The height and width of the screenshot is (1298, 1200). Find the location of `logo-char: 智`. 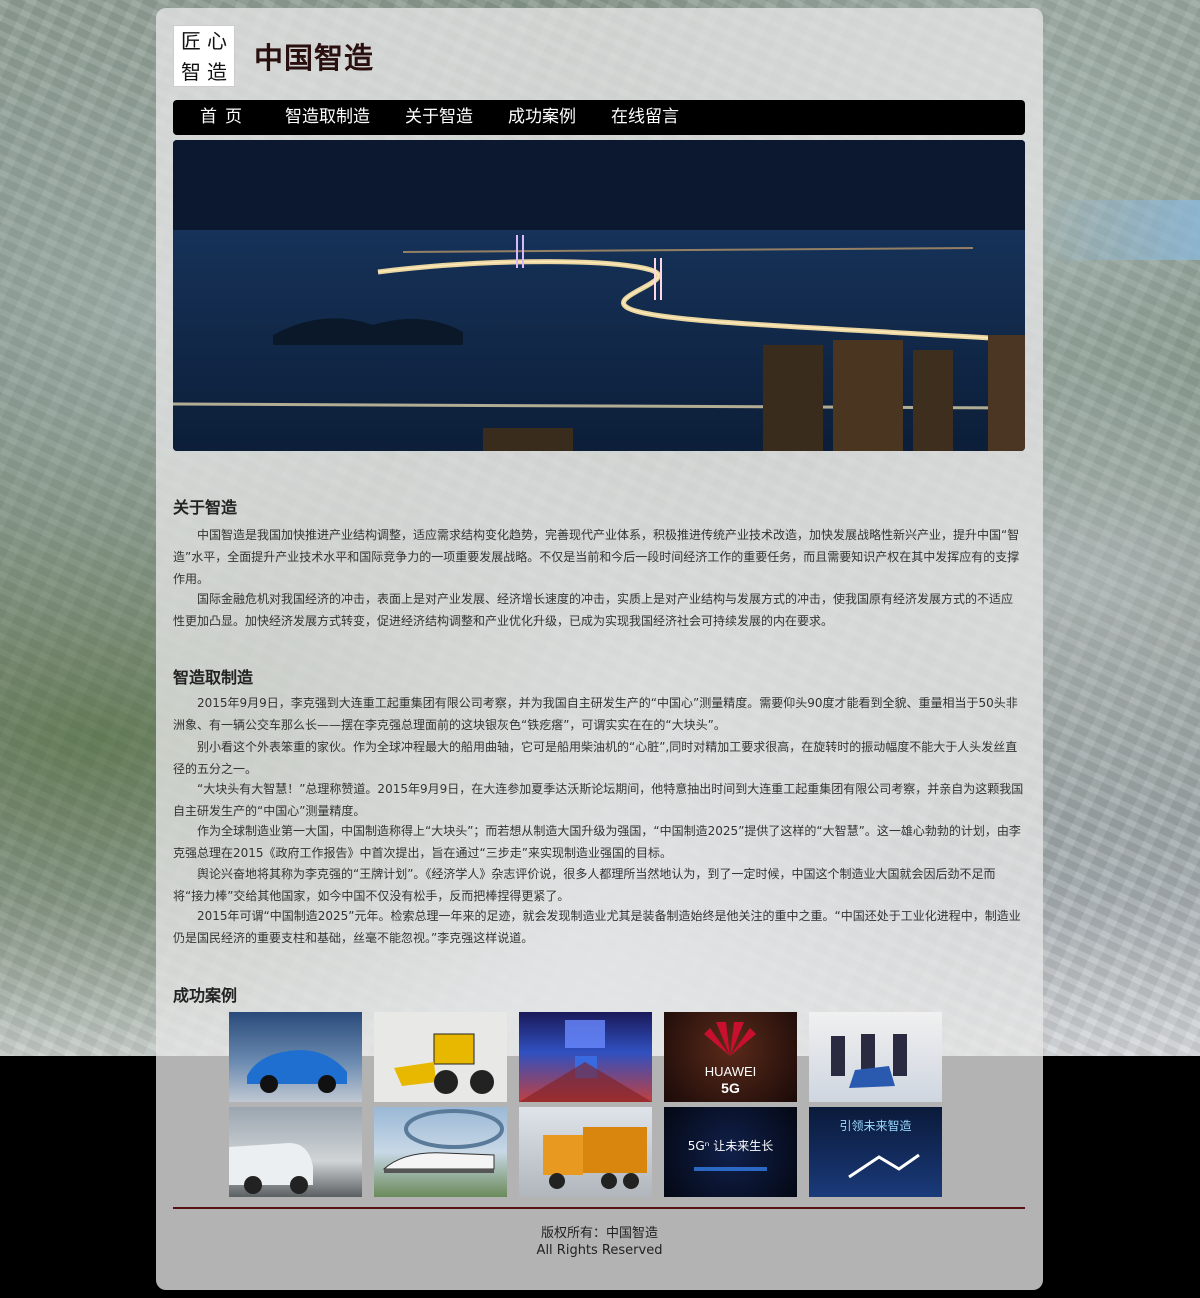

logo-char: 智 is located at coordinates (191, 71).